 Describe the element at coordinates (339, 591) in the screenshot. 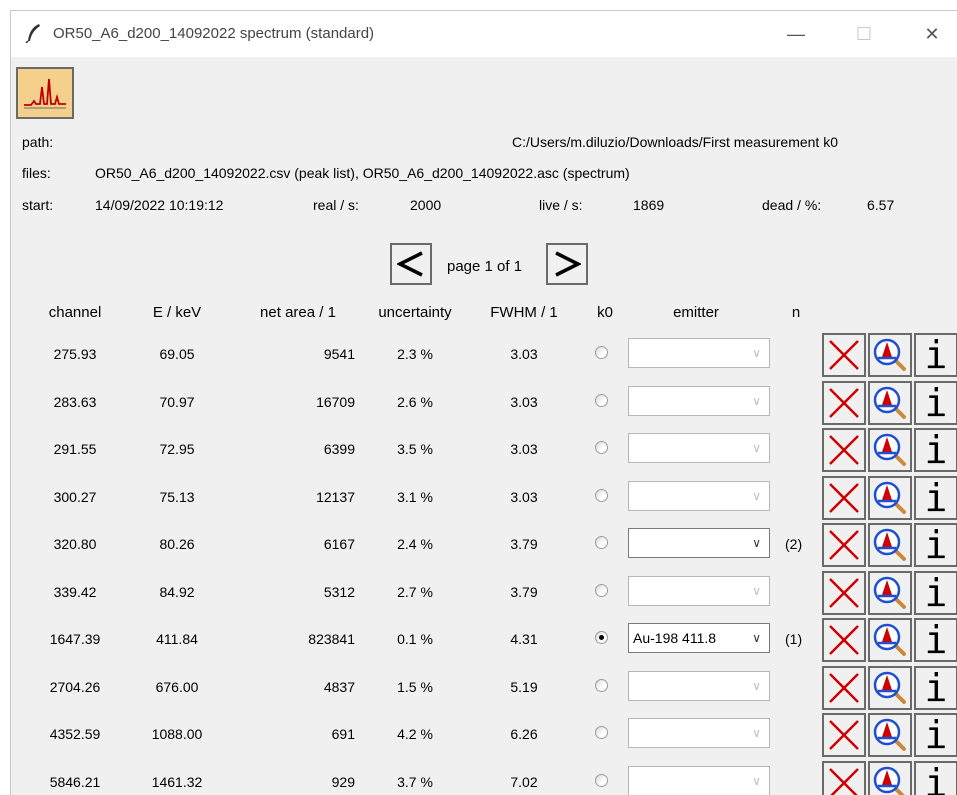

I see `net-area-cell: 5312` at that location.